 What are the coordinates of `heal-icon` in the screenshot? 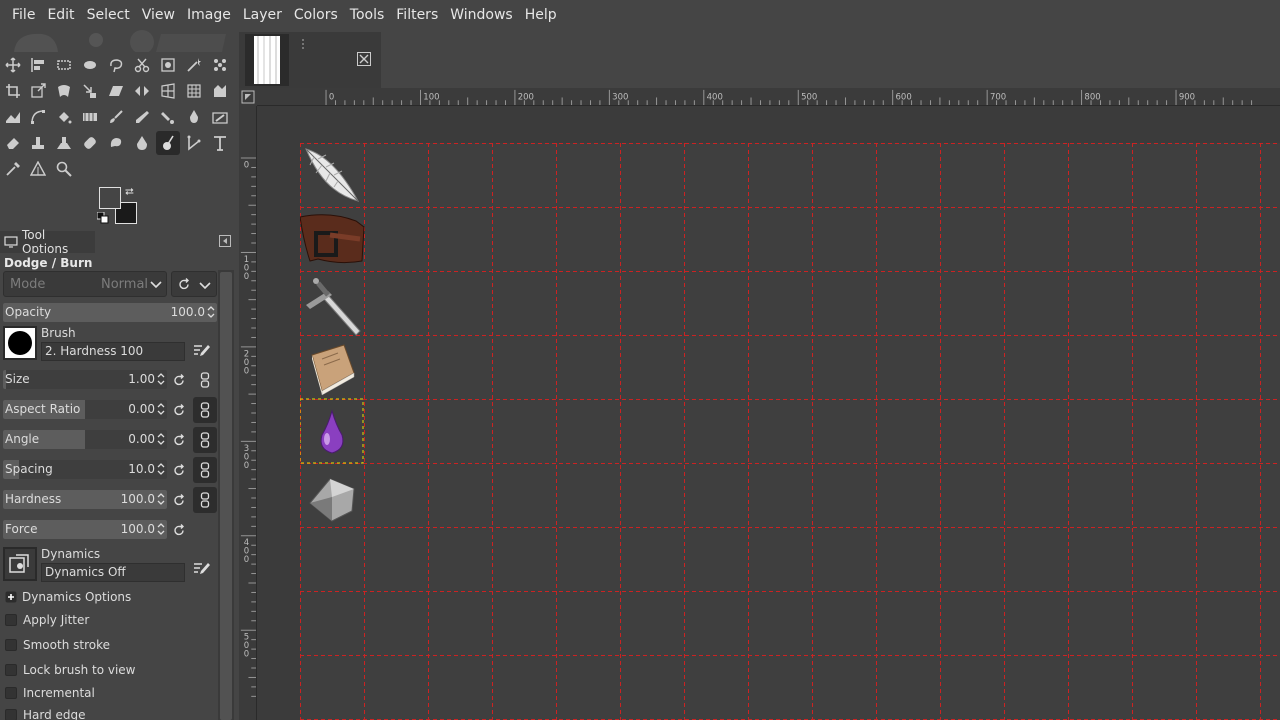 It's located at (90, 143).